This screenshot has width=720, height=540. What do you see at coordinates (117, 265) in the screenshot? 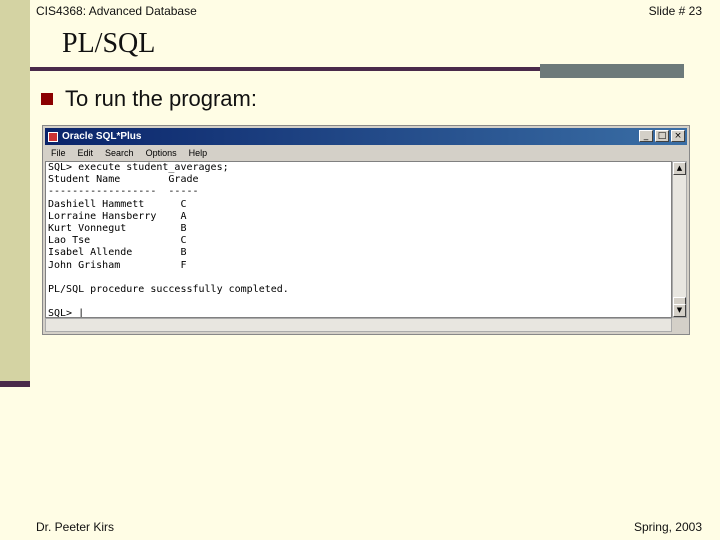
I see `console-line: John Grisham F` at bounding box center [117, 265].